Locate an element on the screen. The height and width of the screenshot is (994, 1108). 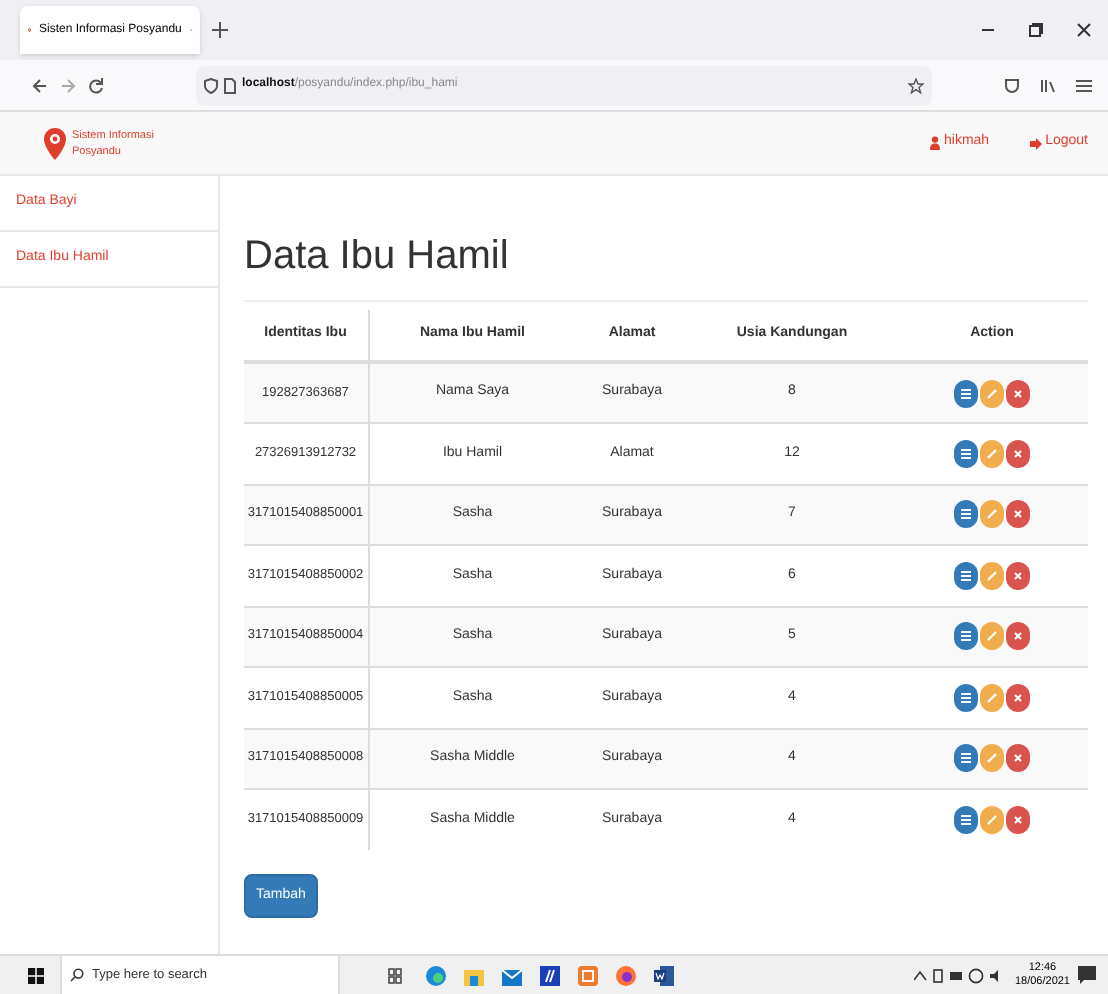
browser-app-icon is located at coordinates (436, 975).